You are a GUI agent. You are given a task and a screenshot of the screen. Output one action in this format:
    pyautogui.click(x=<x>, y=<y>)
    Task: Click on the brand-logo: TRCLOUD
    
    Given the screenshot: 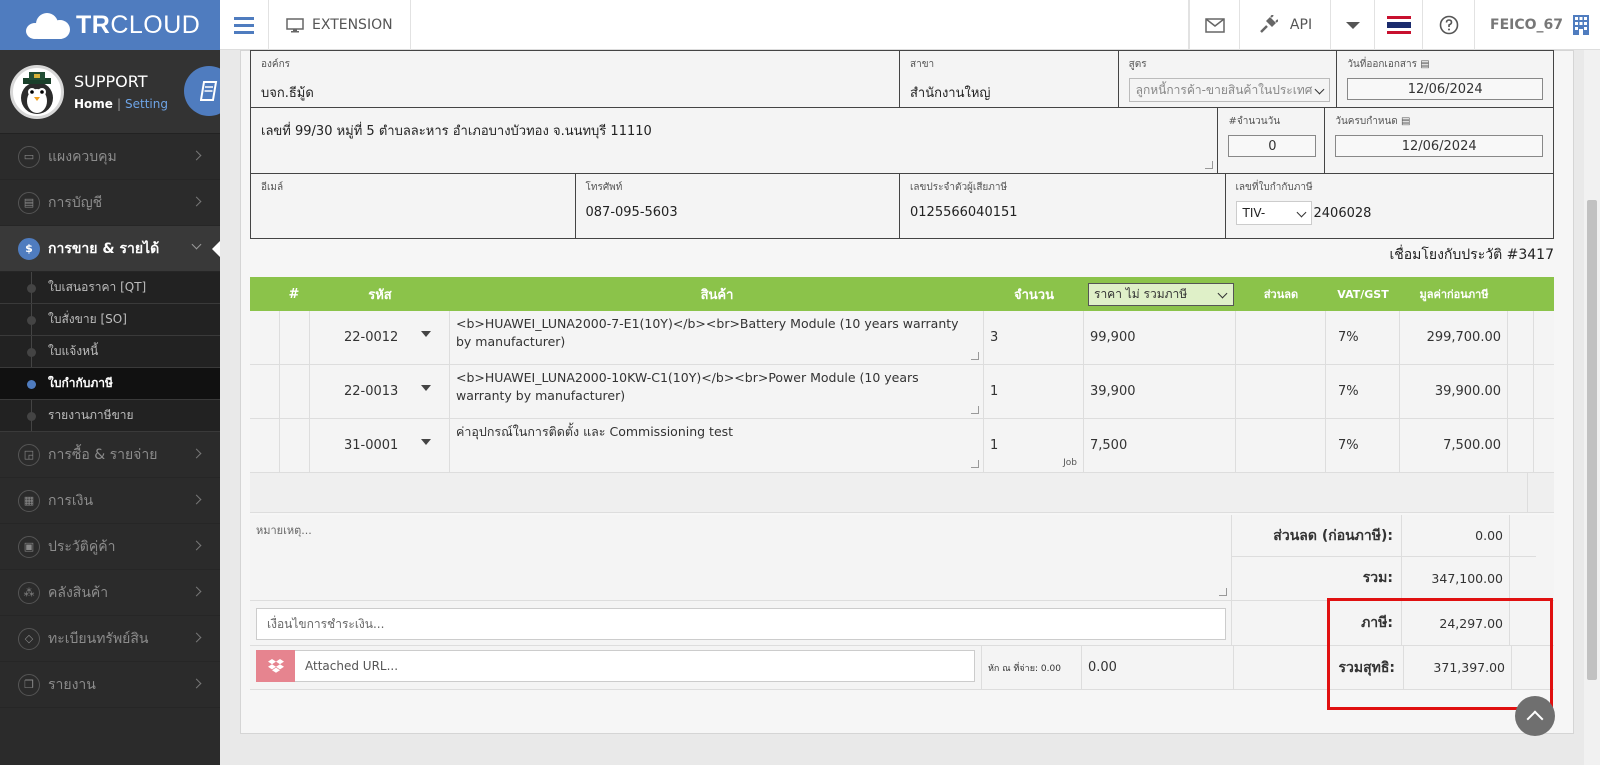 What is the action you would take?
    pyautogui.click(x=110, y=25)
    